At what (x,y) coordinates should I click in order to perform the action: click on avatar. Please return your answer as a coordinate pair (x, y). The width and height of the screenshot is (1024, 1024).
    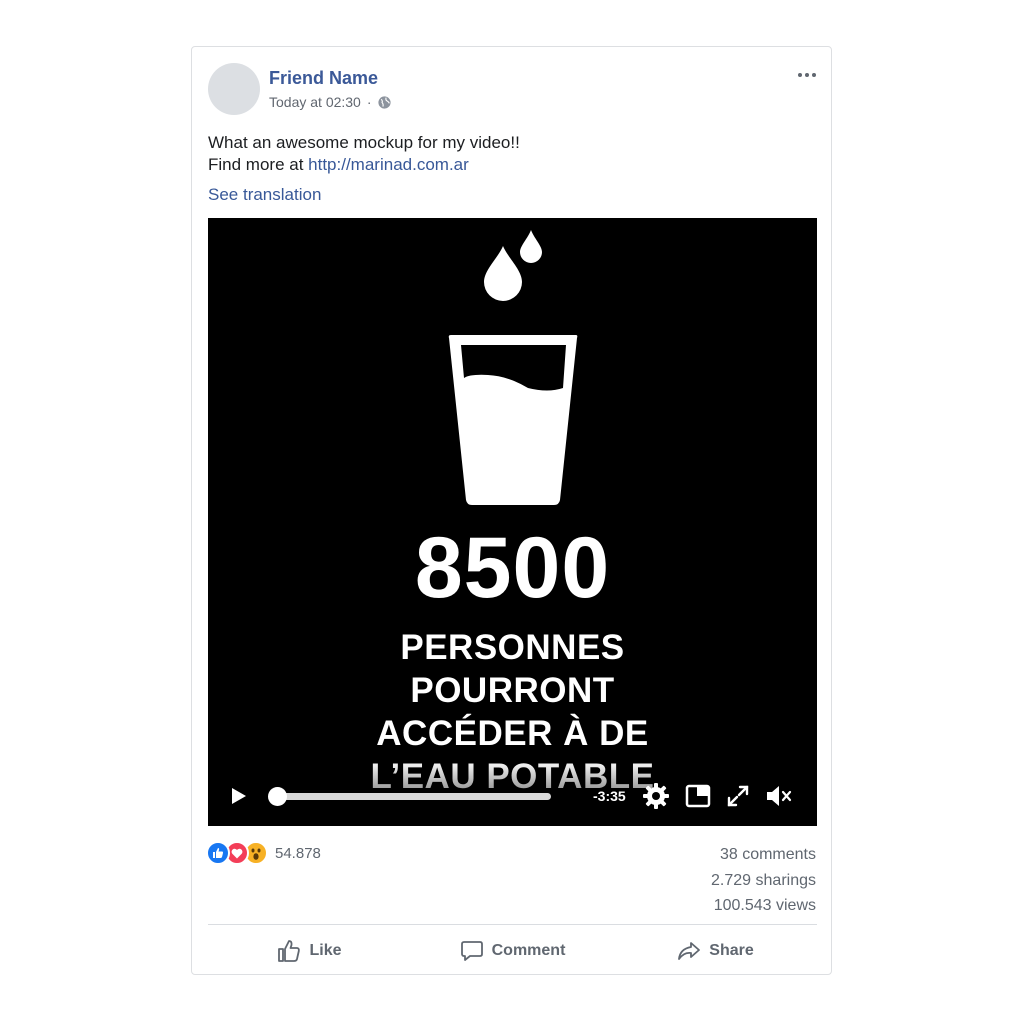
    Looking at the image, I should click on (234, 89).